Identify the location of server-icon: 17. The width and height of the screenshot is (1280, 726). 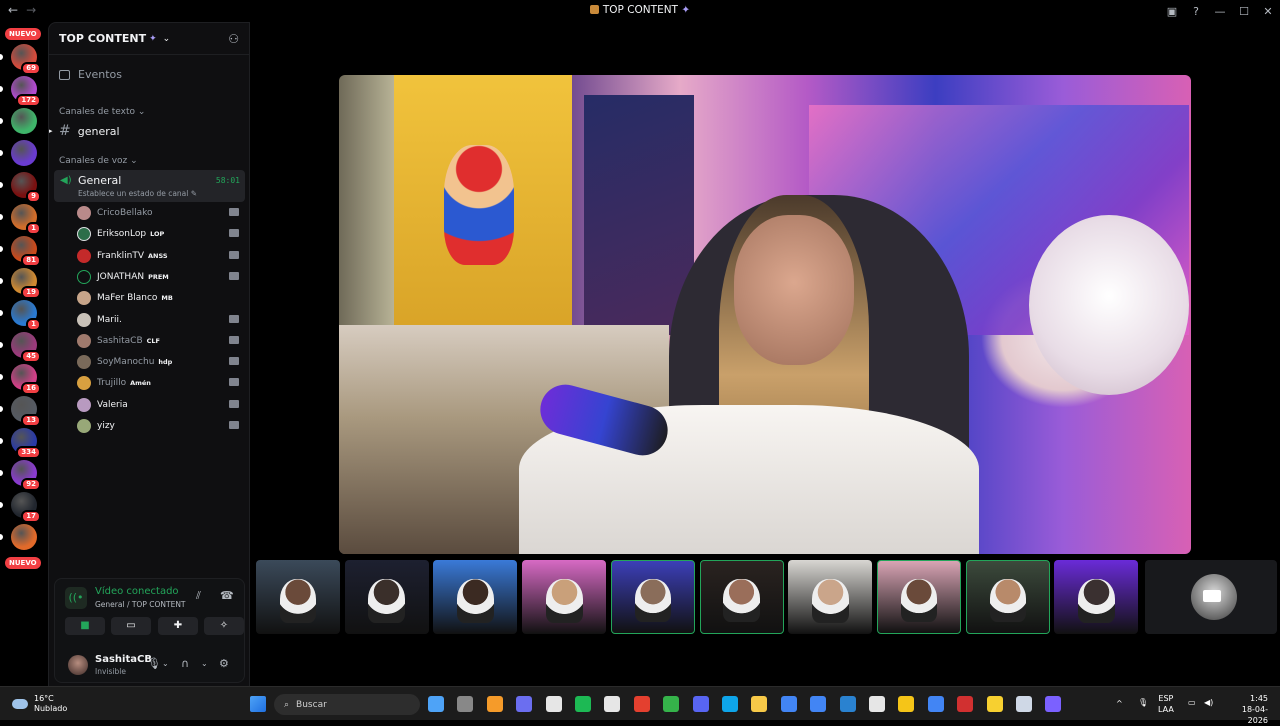
(26, 507).